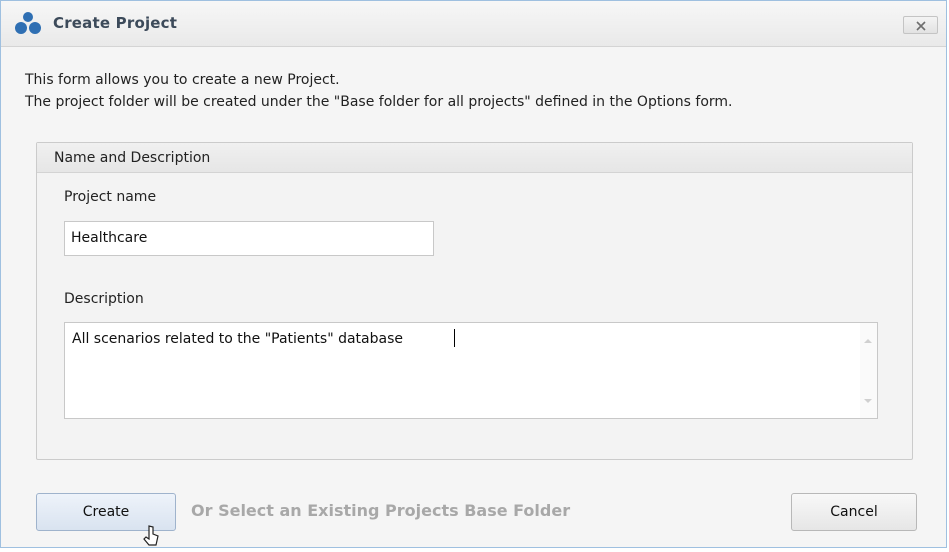  What do you see at coordinates (104, 299) in the screenshot?
I see `description-label: Description` at bounding box center [104, 299].